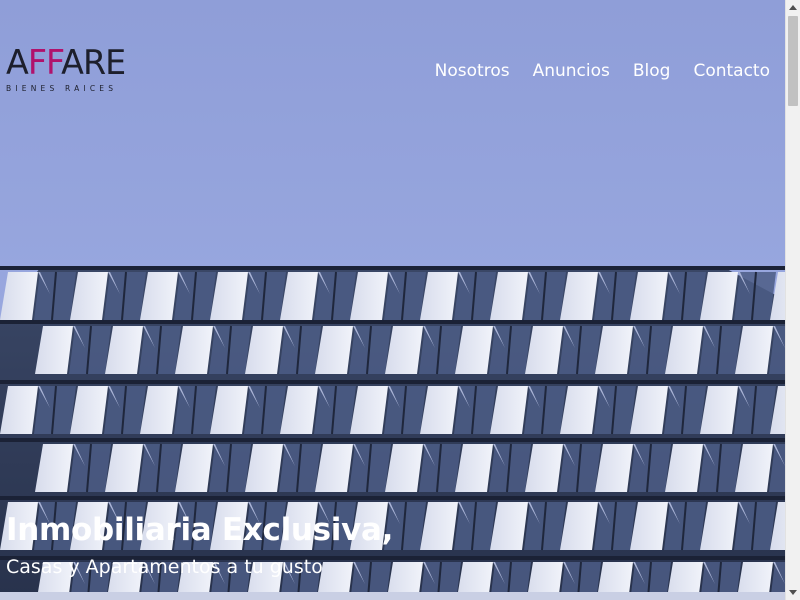  What do you see at coordinates (164, 567) in the screenshot?
I see `hero-subtitle: Casas y Apartamentos a tu gusto` at bounding box center [164, 567].